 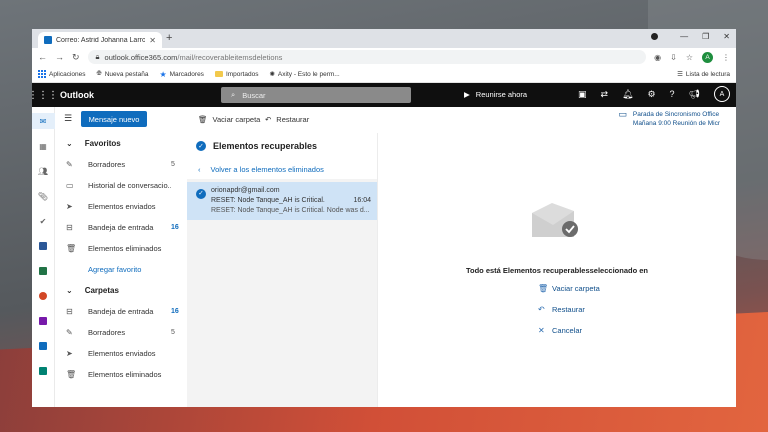 I want to click on search-box: ⌕ Buscar, so click(x=316, y=95).